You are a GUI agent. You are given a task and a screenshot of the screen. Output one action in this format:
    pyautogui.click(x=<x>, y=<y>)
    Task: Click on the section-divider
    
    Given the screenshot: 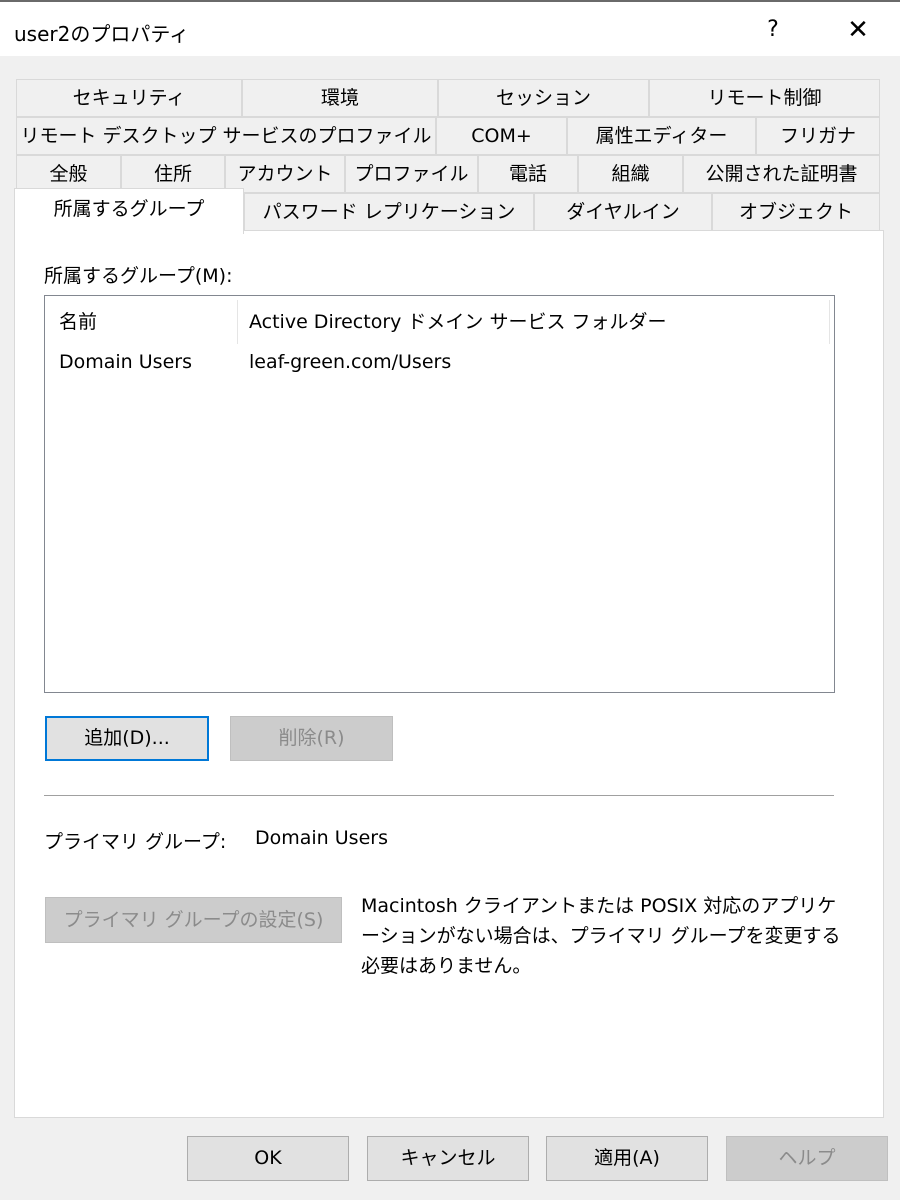 What is the action you would take?
    pyautogui.click(x=439, y=795)
    